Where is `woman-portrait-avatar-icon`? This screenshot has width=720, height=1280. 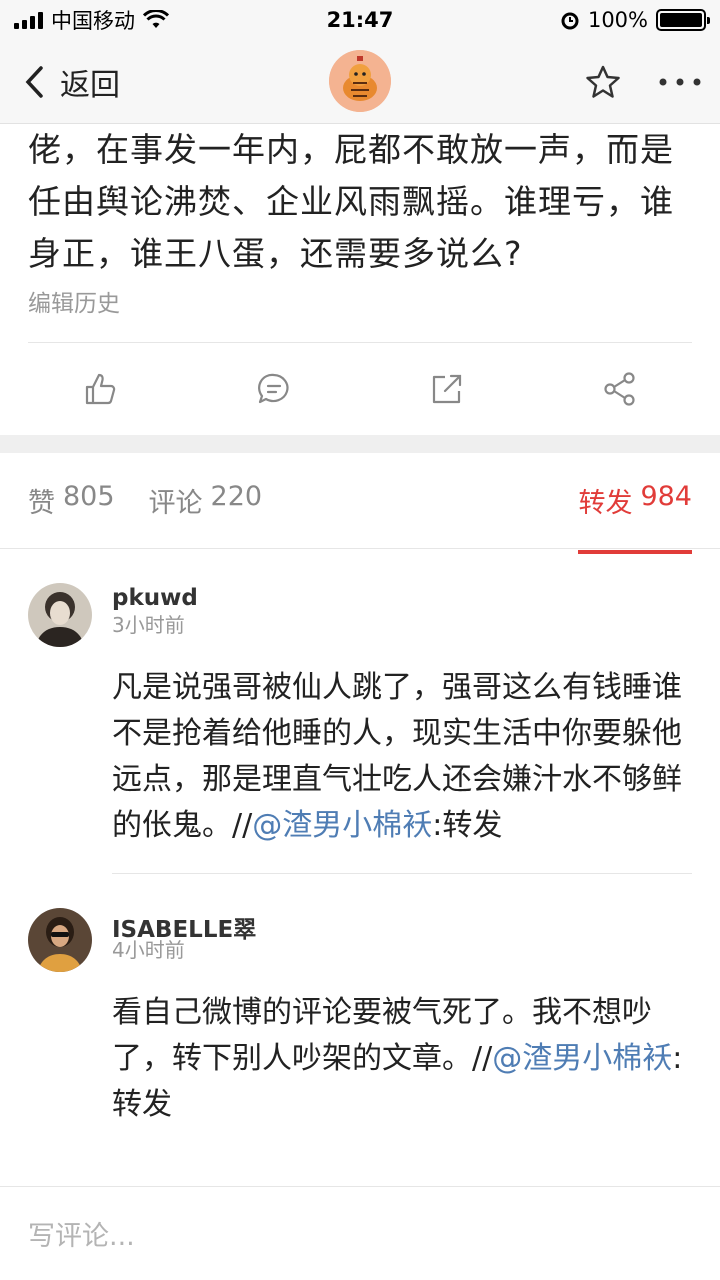
woman-portrait-avatar-icon is located at coordinates (60, 615).